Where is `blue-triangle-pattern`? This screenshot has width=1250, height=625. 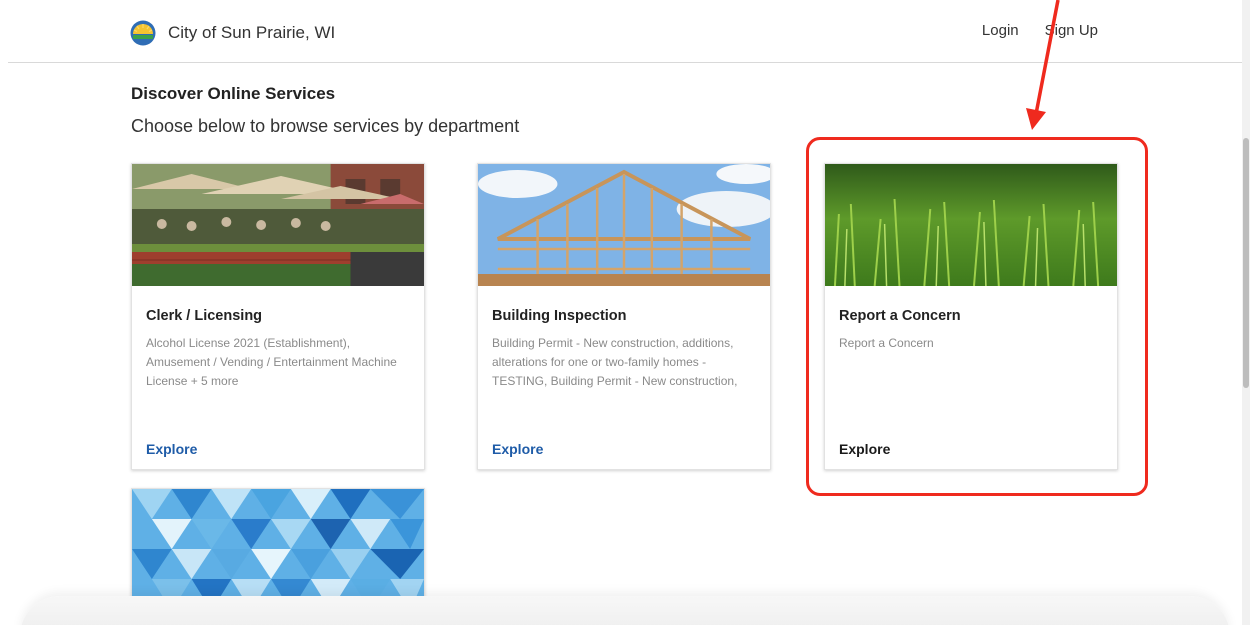
blue-triangle-pattern is located at coordinates (278, 550).